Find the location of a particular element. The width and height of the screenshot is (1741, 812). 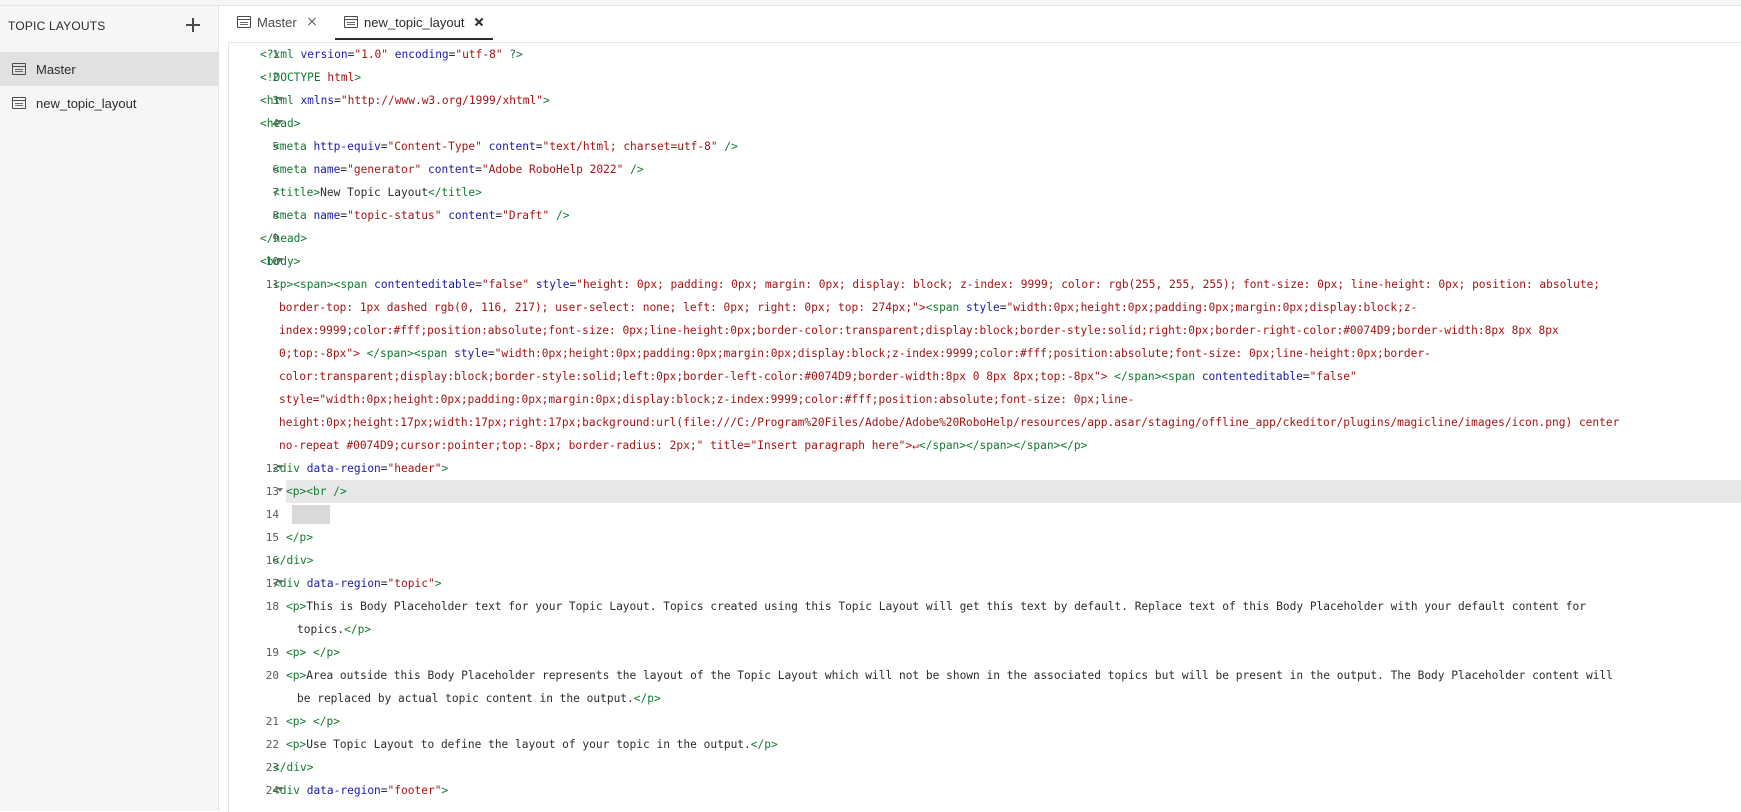

code-text: <div data-region="footer"> is located at coordinates (361, 790).